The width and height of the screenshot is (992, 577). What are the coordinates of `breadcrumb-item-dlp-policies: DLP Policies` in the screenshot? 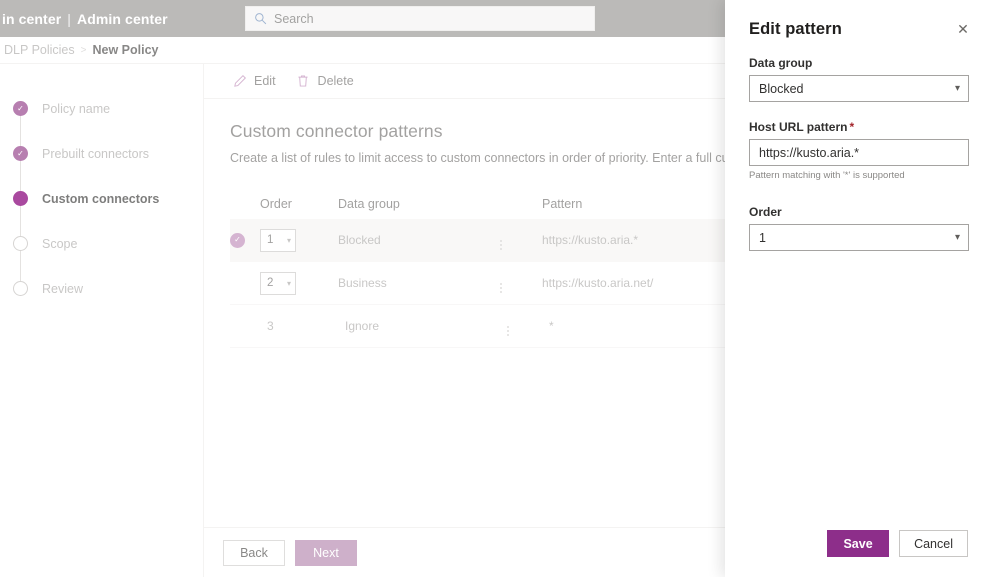 It's located at (37, 50).